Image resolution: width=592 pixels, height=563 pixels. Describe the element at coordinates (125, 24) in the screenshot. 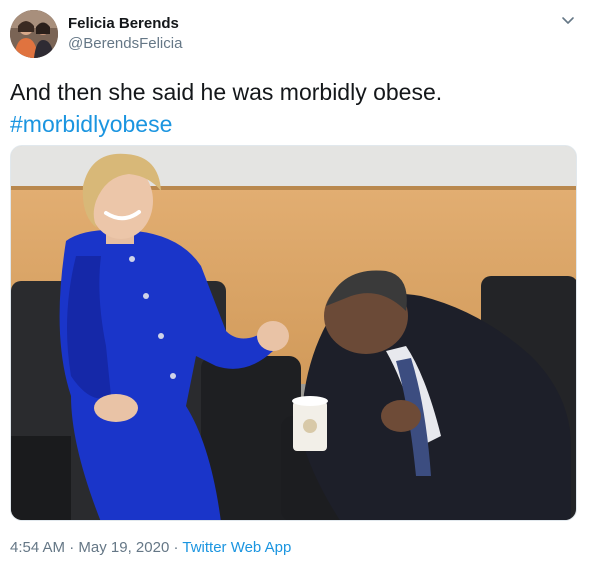

I see `display-name: Felicia Berends` at that location.